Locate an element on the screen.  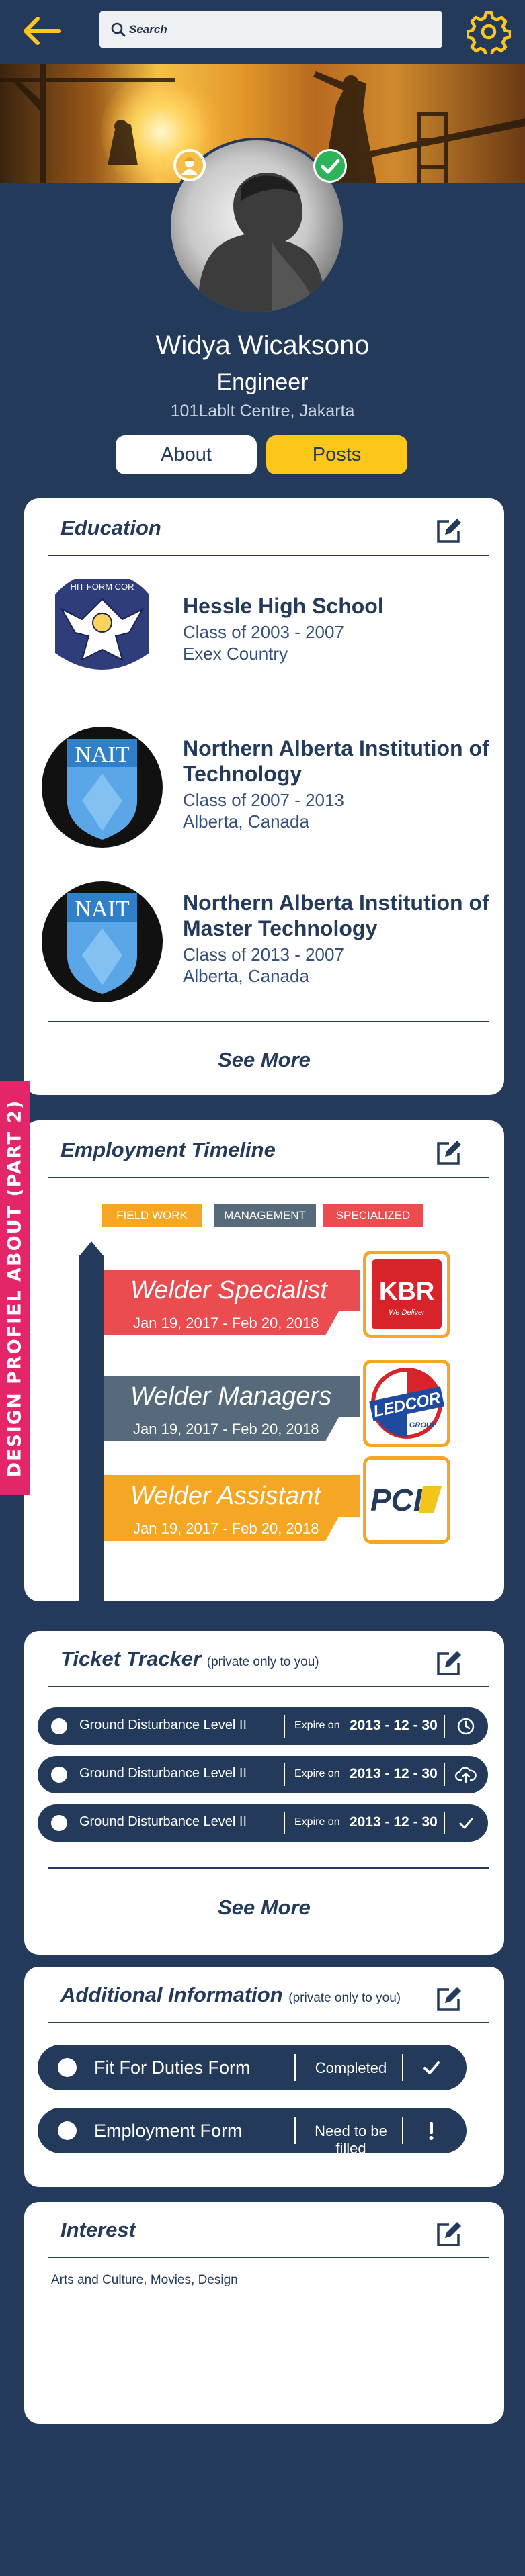
school-class: Class of 2003 - 2007 is located at coordinates (263, 632).